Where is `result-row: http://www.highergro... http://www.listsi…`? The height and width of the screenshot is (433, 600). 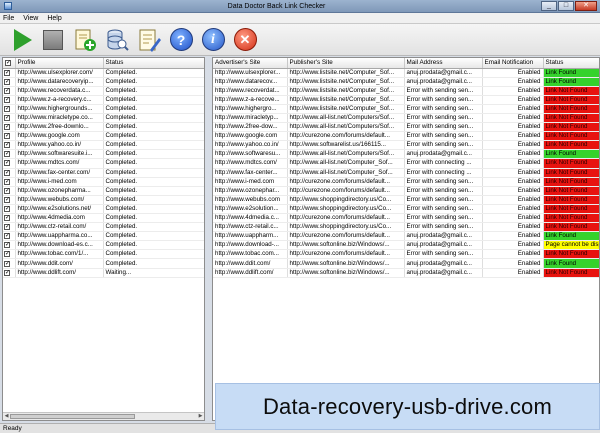 result-row: http://www.highergro... http://www.listsi… is located at coordinates (406, 109).